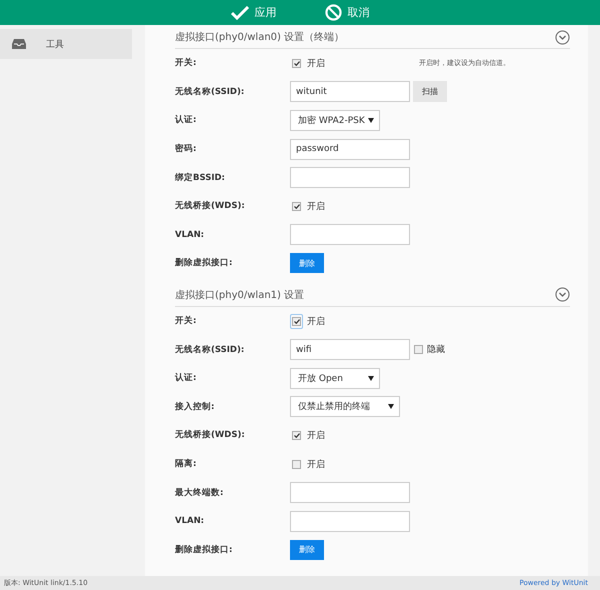 This screenshot has width=600, height=590. Describe the element at coordinates (350, 91) in the screenshot. I see `input-field: witunit` at that location.